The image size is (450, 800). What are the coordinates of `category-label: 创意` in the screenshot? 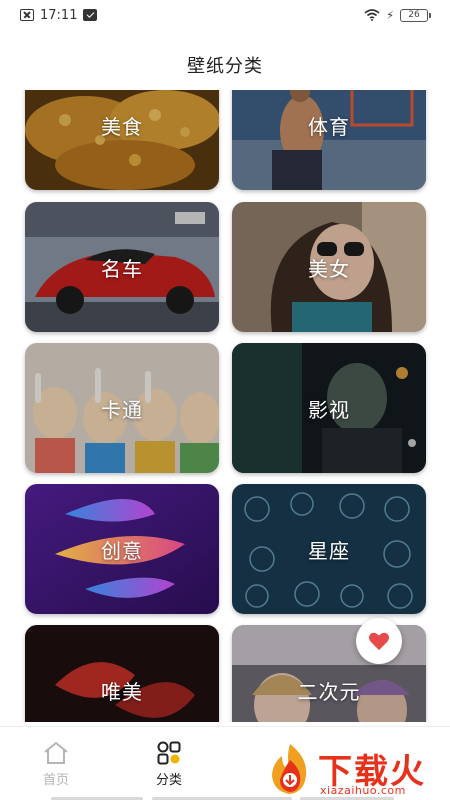 It's located at (122, 550).